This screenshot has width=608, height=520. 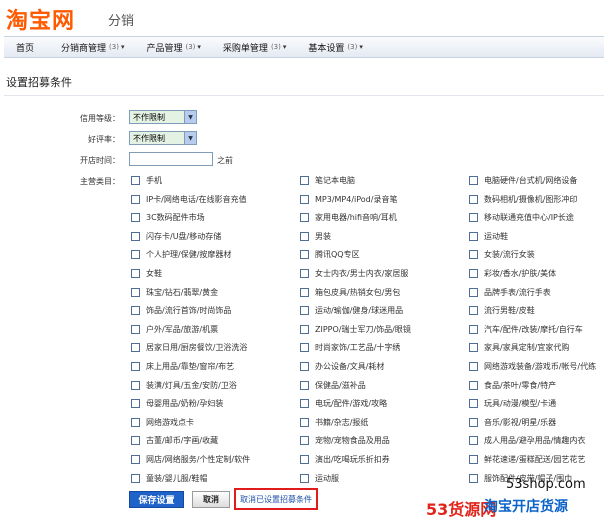 What do you see at coordinates (190, 138) in the screenshot?
I see `chevron-down-icon: ▼` at bounding box center [190, 138].